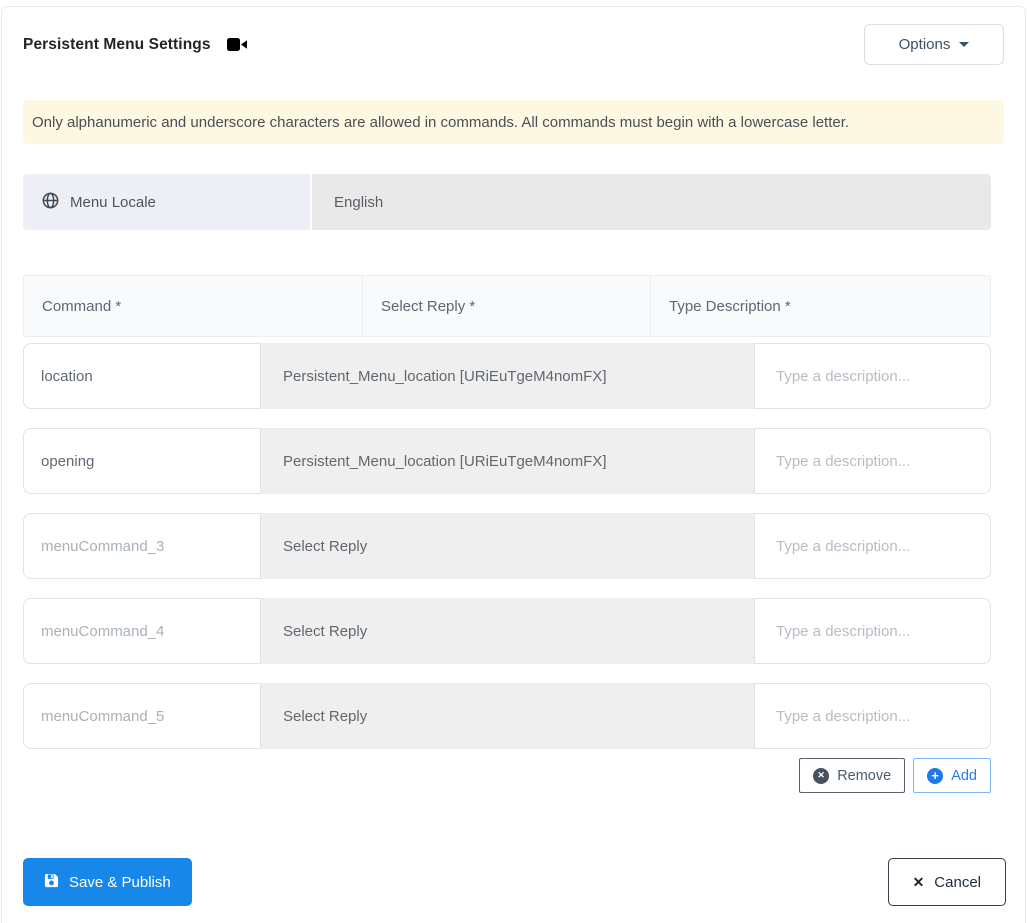 The image size is (1027, 923). I want to click on save-publish-button: Save & Publish, so click(107, 882).